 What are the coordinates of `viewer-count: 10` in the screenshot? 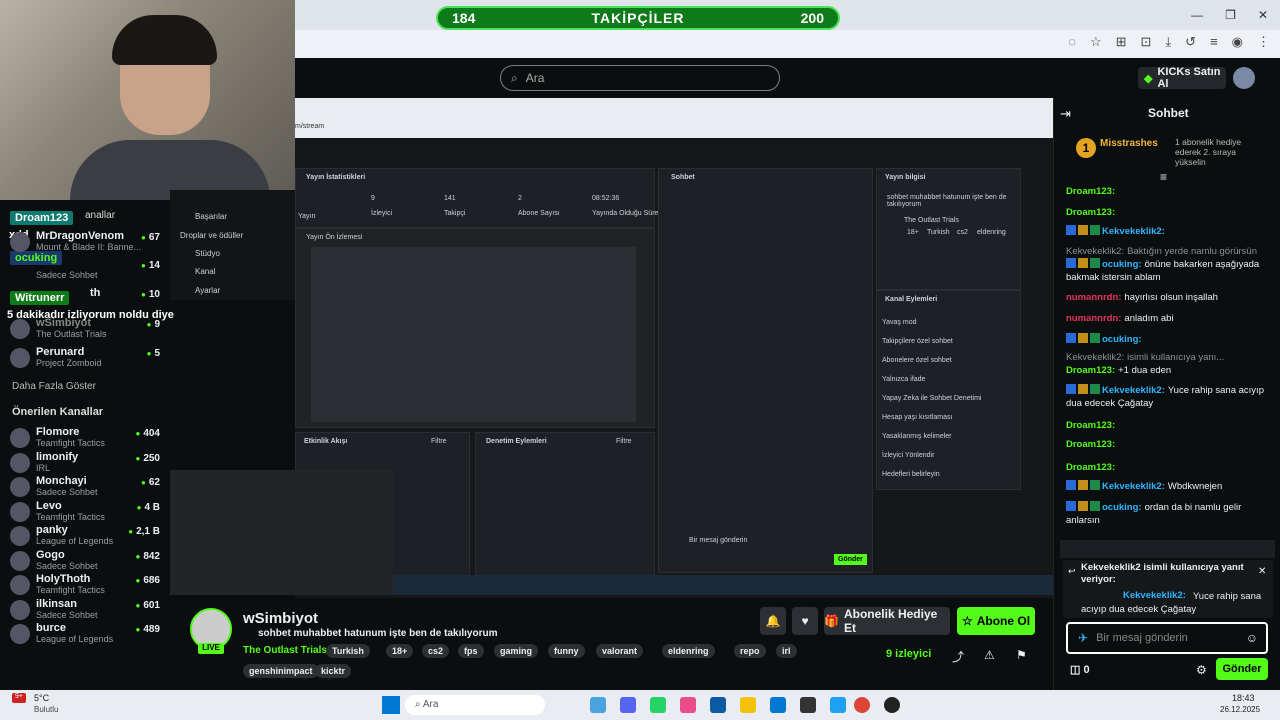 It's located at (150, 294).